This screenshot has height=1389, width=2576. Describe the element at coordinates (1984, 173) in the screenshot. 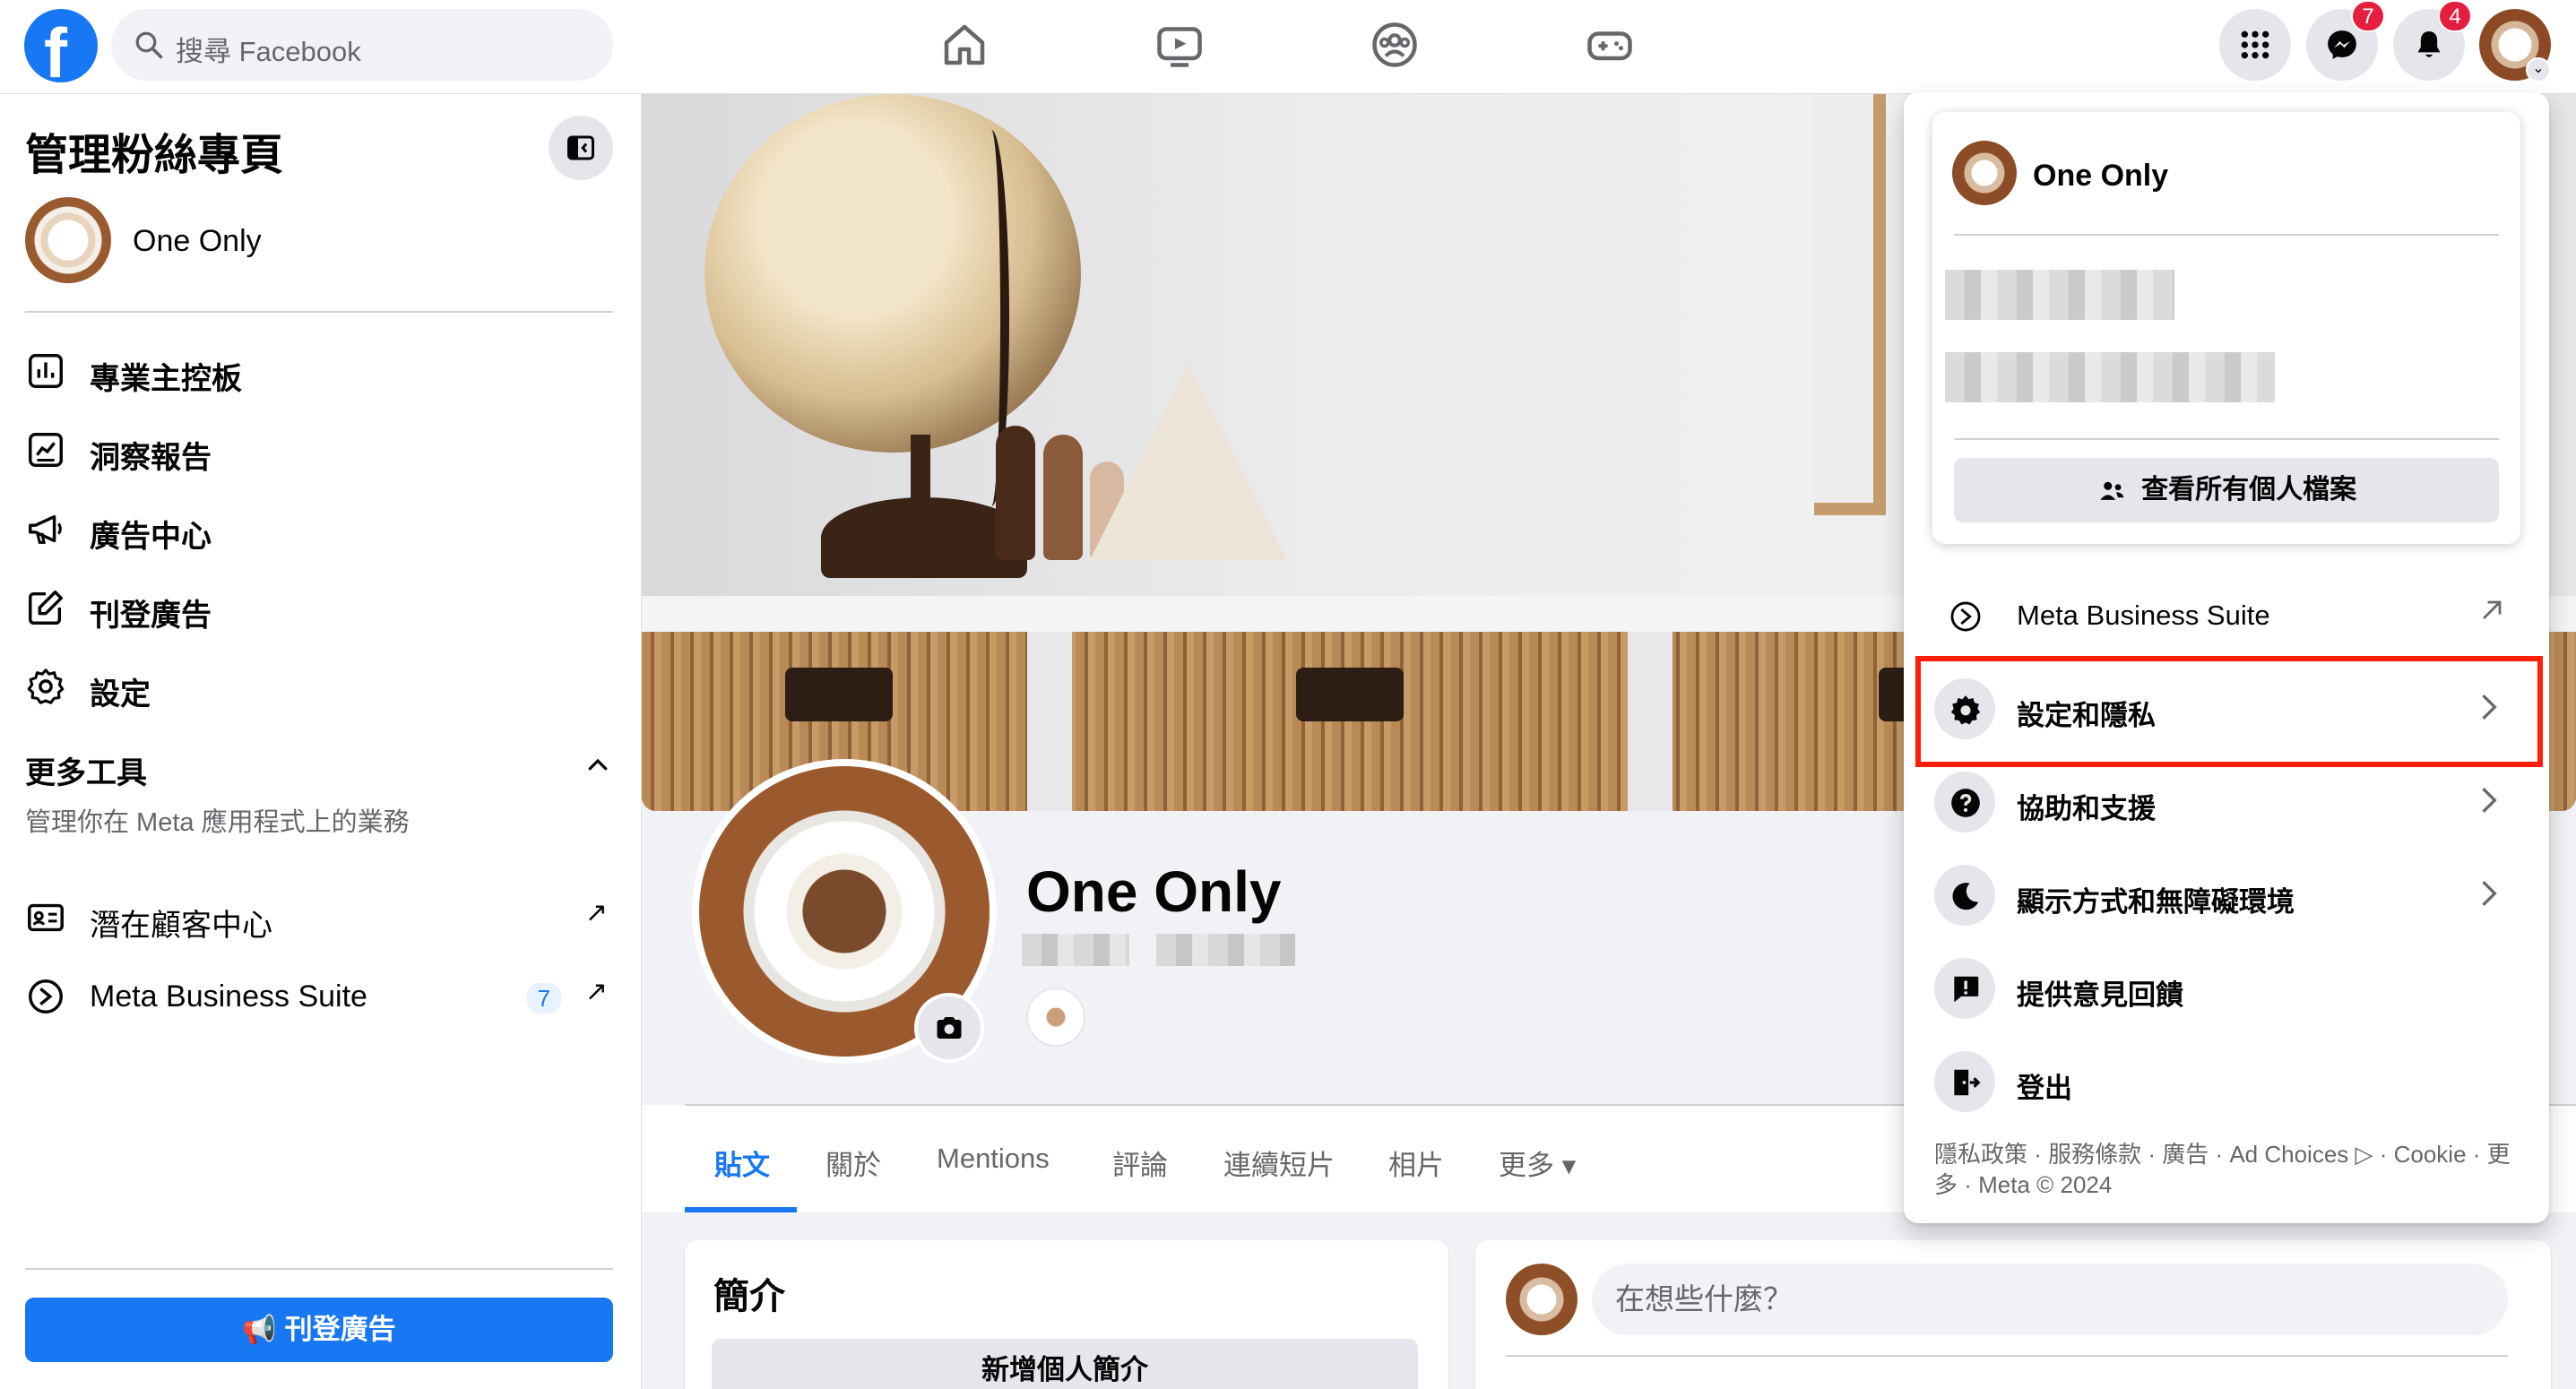

I see `profile-avatar` at that location.